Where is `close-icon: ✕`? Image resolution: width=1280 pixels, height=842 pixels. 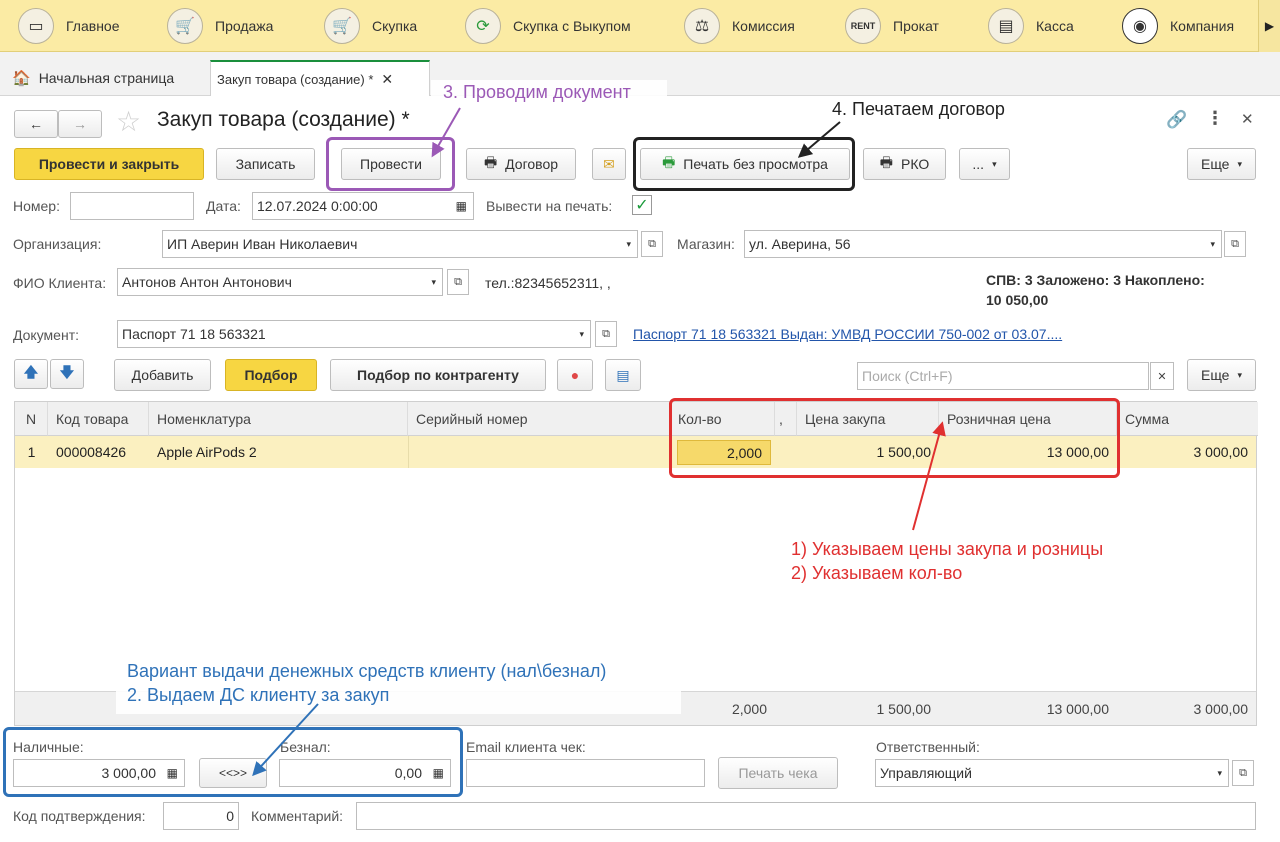
close-icon: ✕ is located at coordinates (387, 79).